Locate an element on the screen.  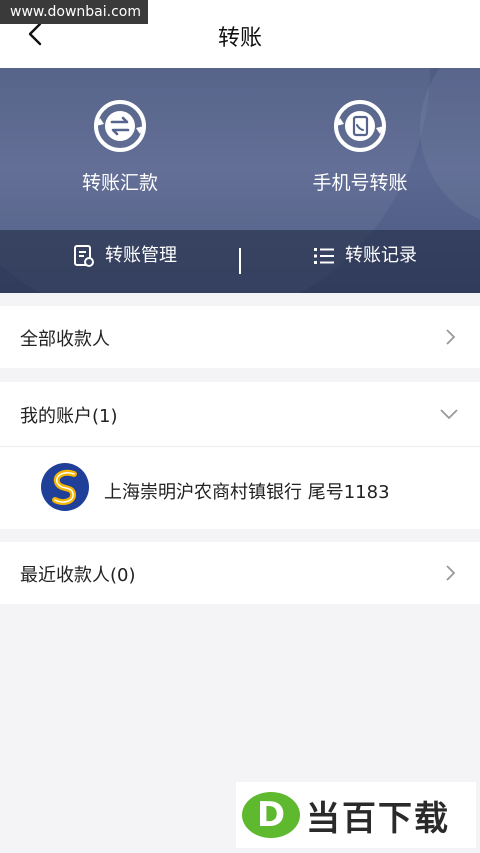
transfer-arrows-icon is located at coordinates (120, 126).